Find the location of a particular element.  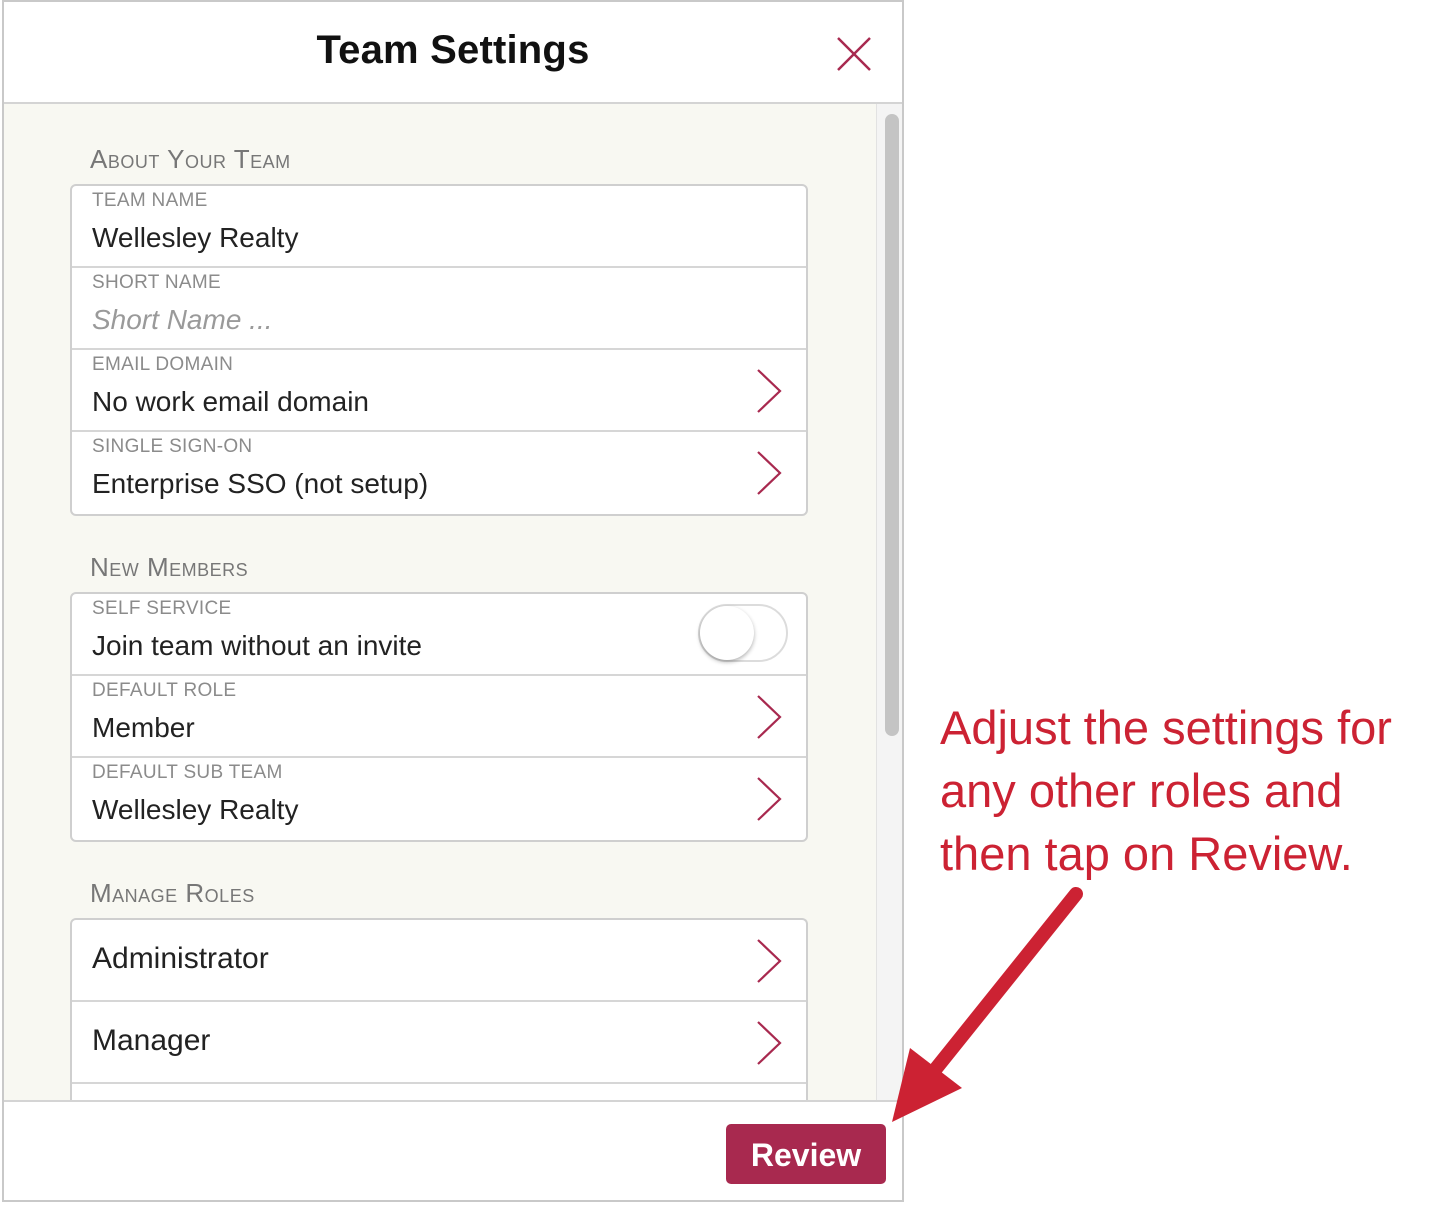

self-service-label: SELF SERVICE is located at coordinates (162, 608).